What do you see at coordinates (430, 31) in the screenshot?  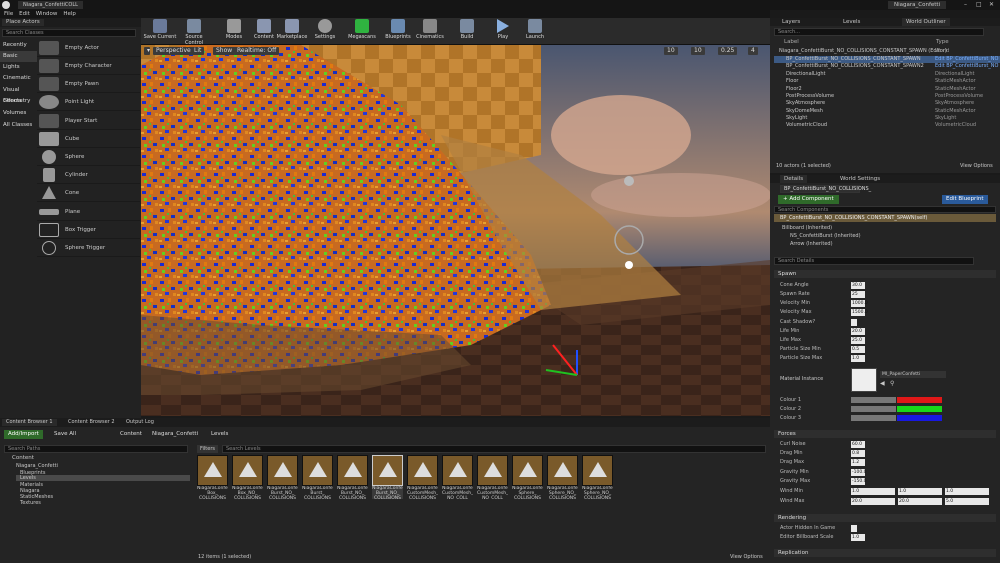 I see `cinematics-button: Cinematics` at bounding box center [430, 31].